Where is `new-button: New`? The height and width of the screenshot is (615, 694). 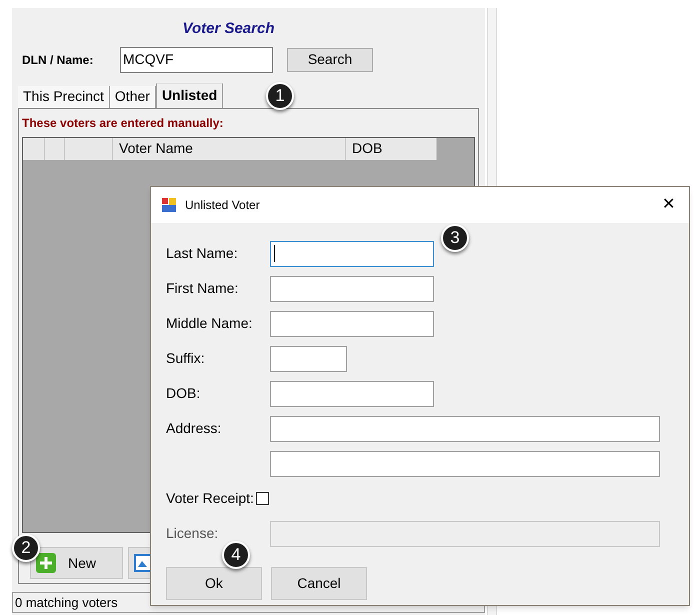
new-button: New is located at coordinates (76, 563).